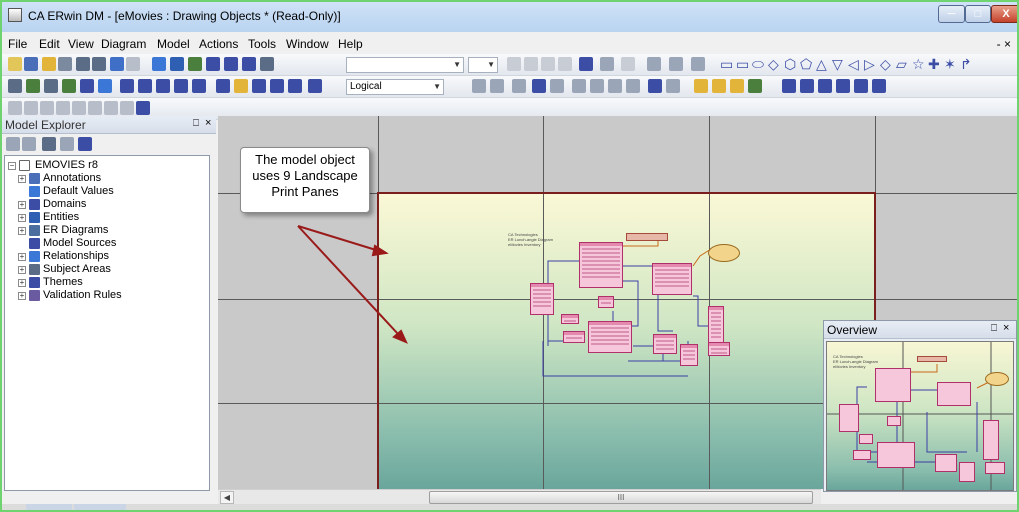 This screenshot has width=1019, height=512. Describe the element at coordinates (12, 166) in the screenshot. I see `collapse-icon: −` at that location.